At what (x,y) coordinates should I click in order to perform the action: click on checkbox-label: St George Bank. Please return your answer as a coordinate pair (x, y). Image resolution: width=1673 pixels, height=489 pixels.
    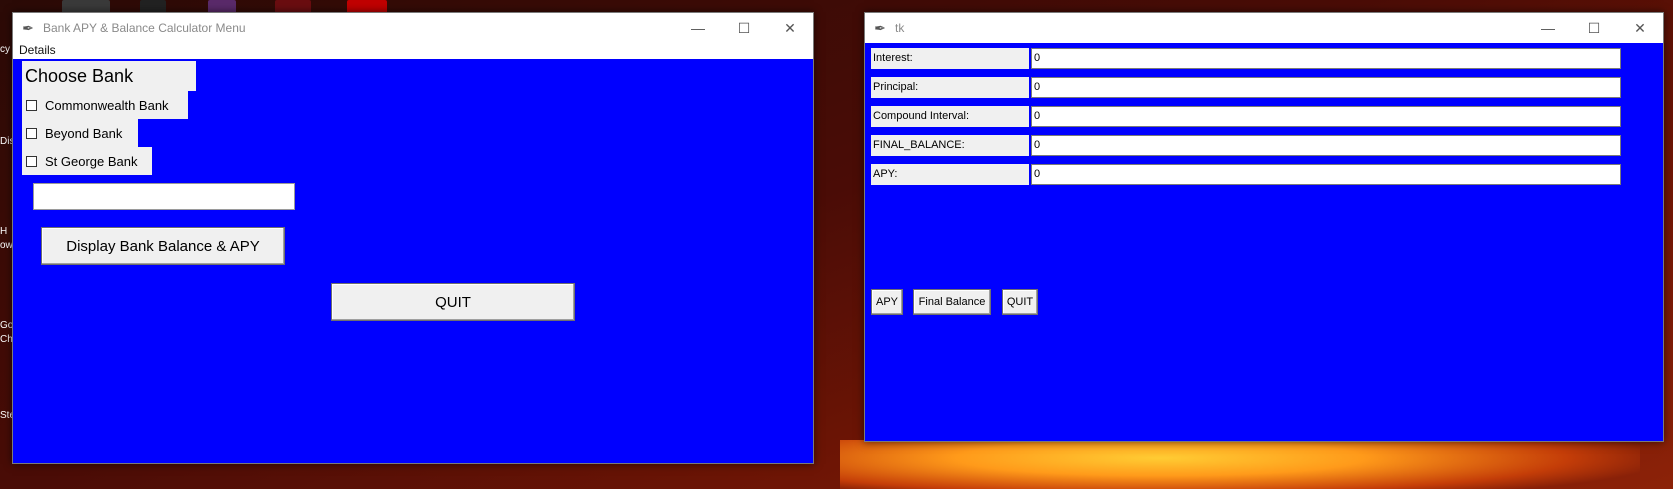
    Looking at the image, I should click on (91, 161).